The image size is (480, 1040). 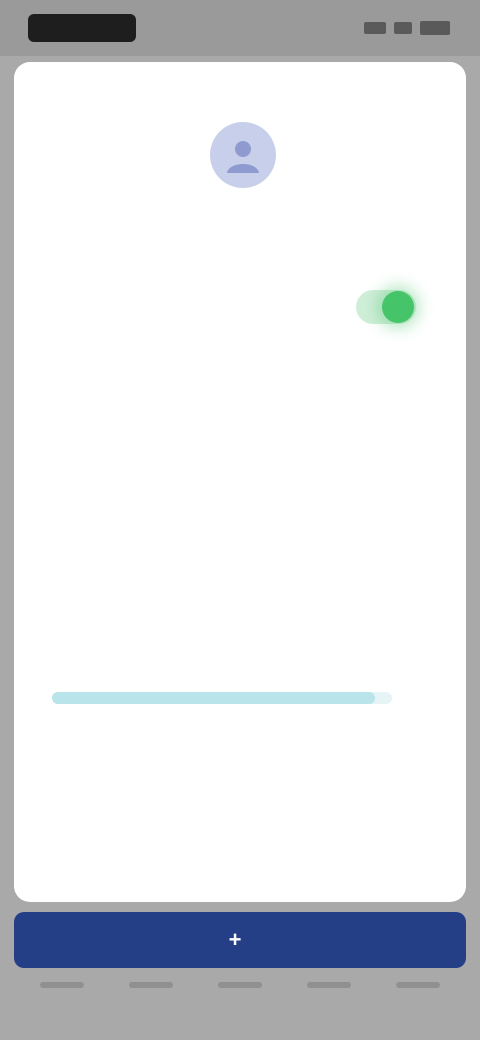 I want to click on navigation-hint, so click(x=240, y=985).